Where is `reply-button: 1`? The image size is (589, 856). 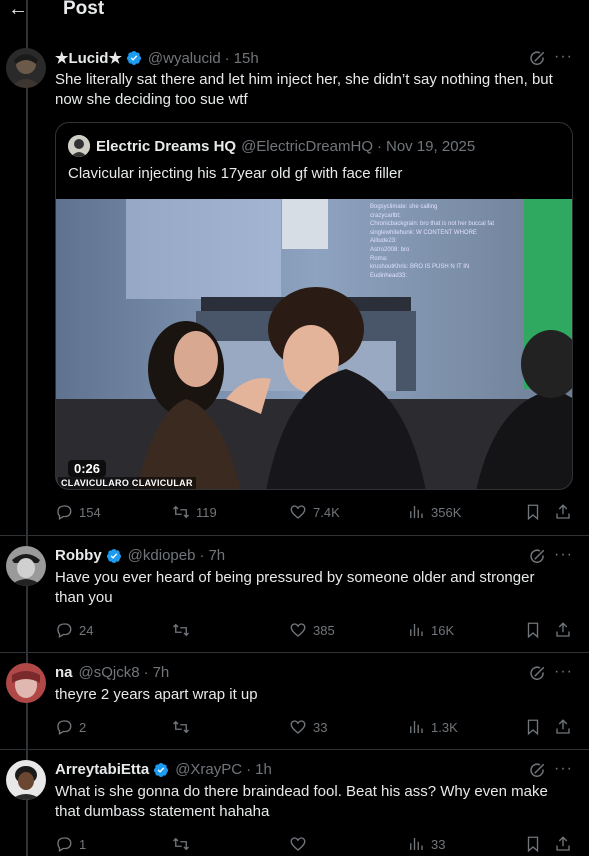 reply-button: 1 is located at coordinates (70, 844).